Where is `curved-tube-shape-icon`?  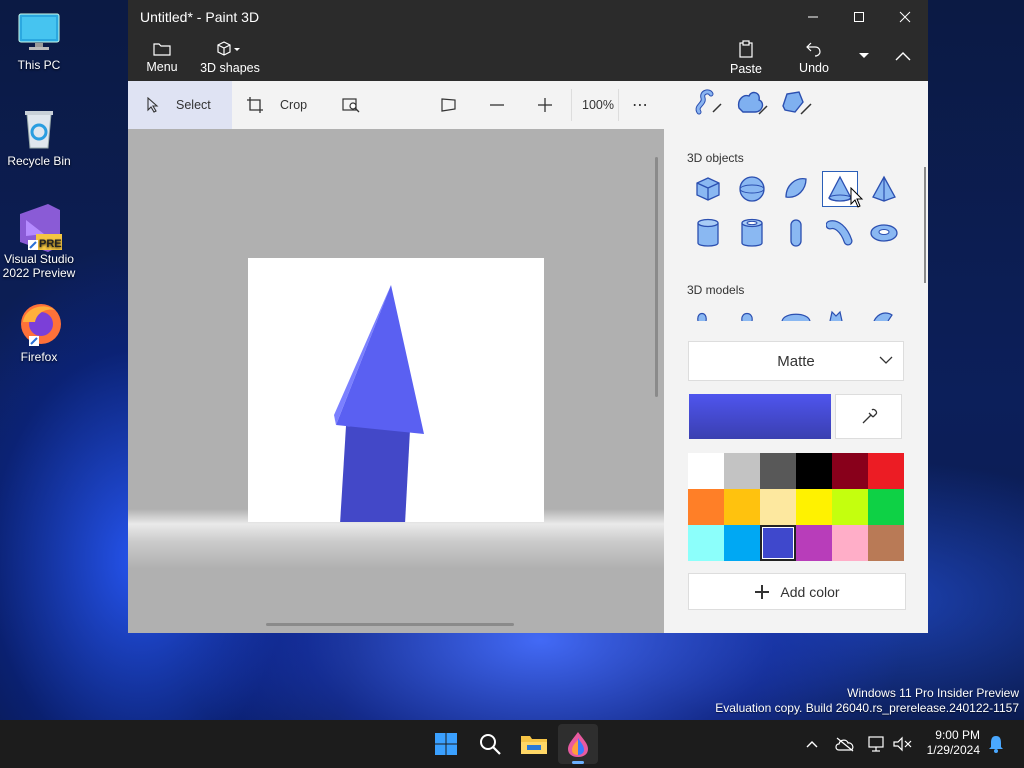 curved-tube-shape-icon is located at coordinates (840, 233).